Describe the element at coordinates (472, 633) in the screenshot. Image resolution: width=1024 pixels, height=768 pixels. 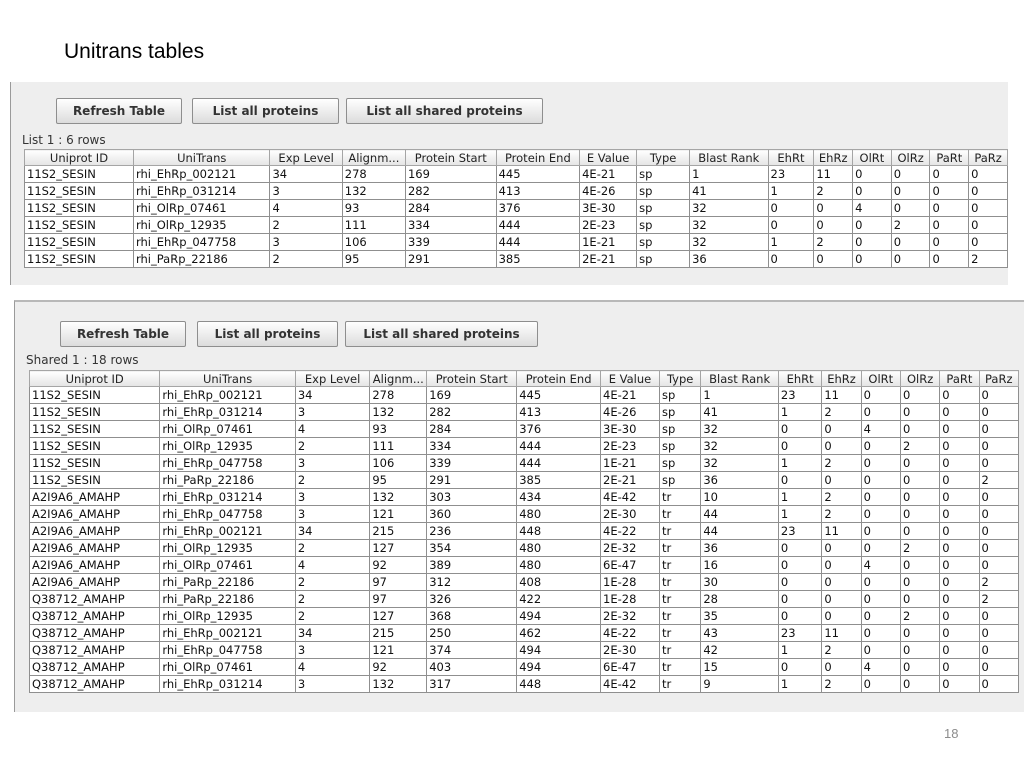
I see `shared-table-cell: 250` at that location.